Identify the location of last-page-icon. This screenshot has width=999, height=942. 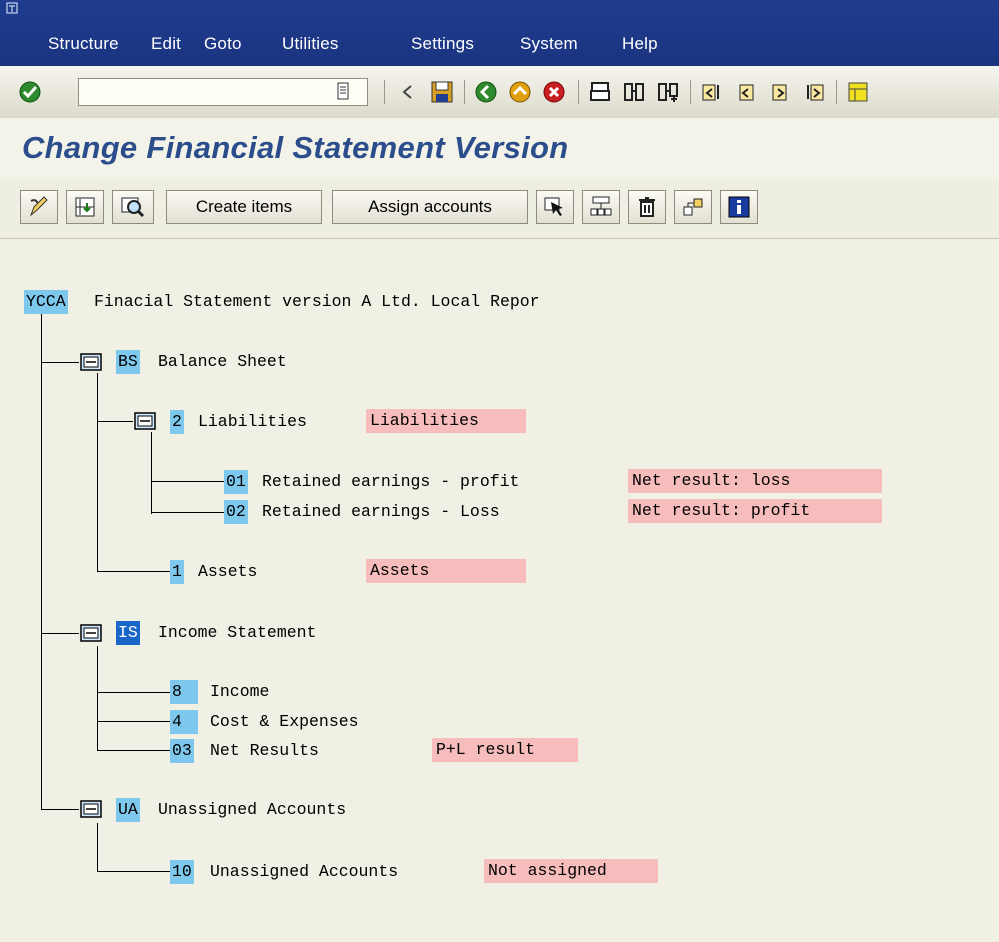
(814, 92).